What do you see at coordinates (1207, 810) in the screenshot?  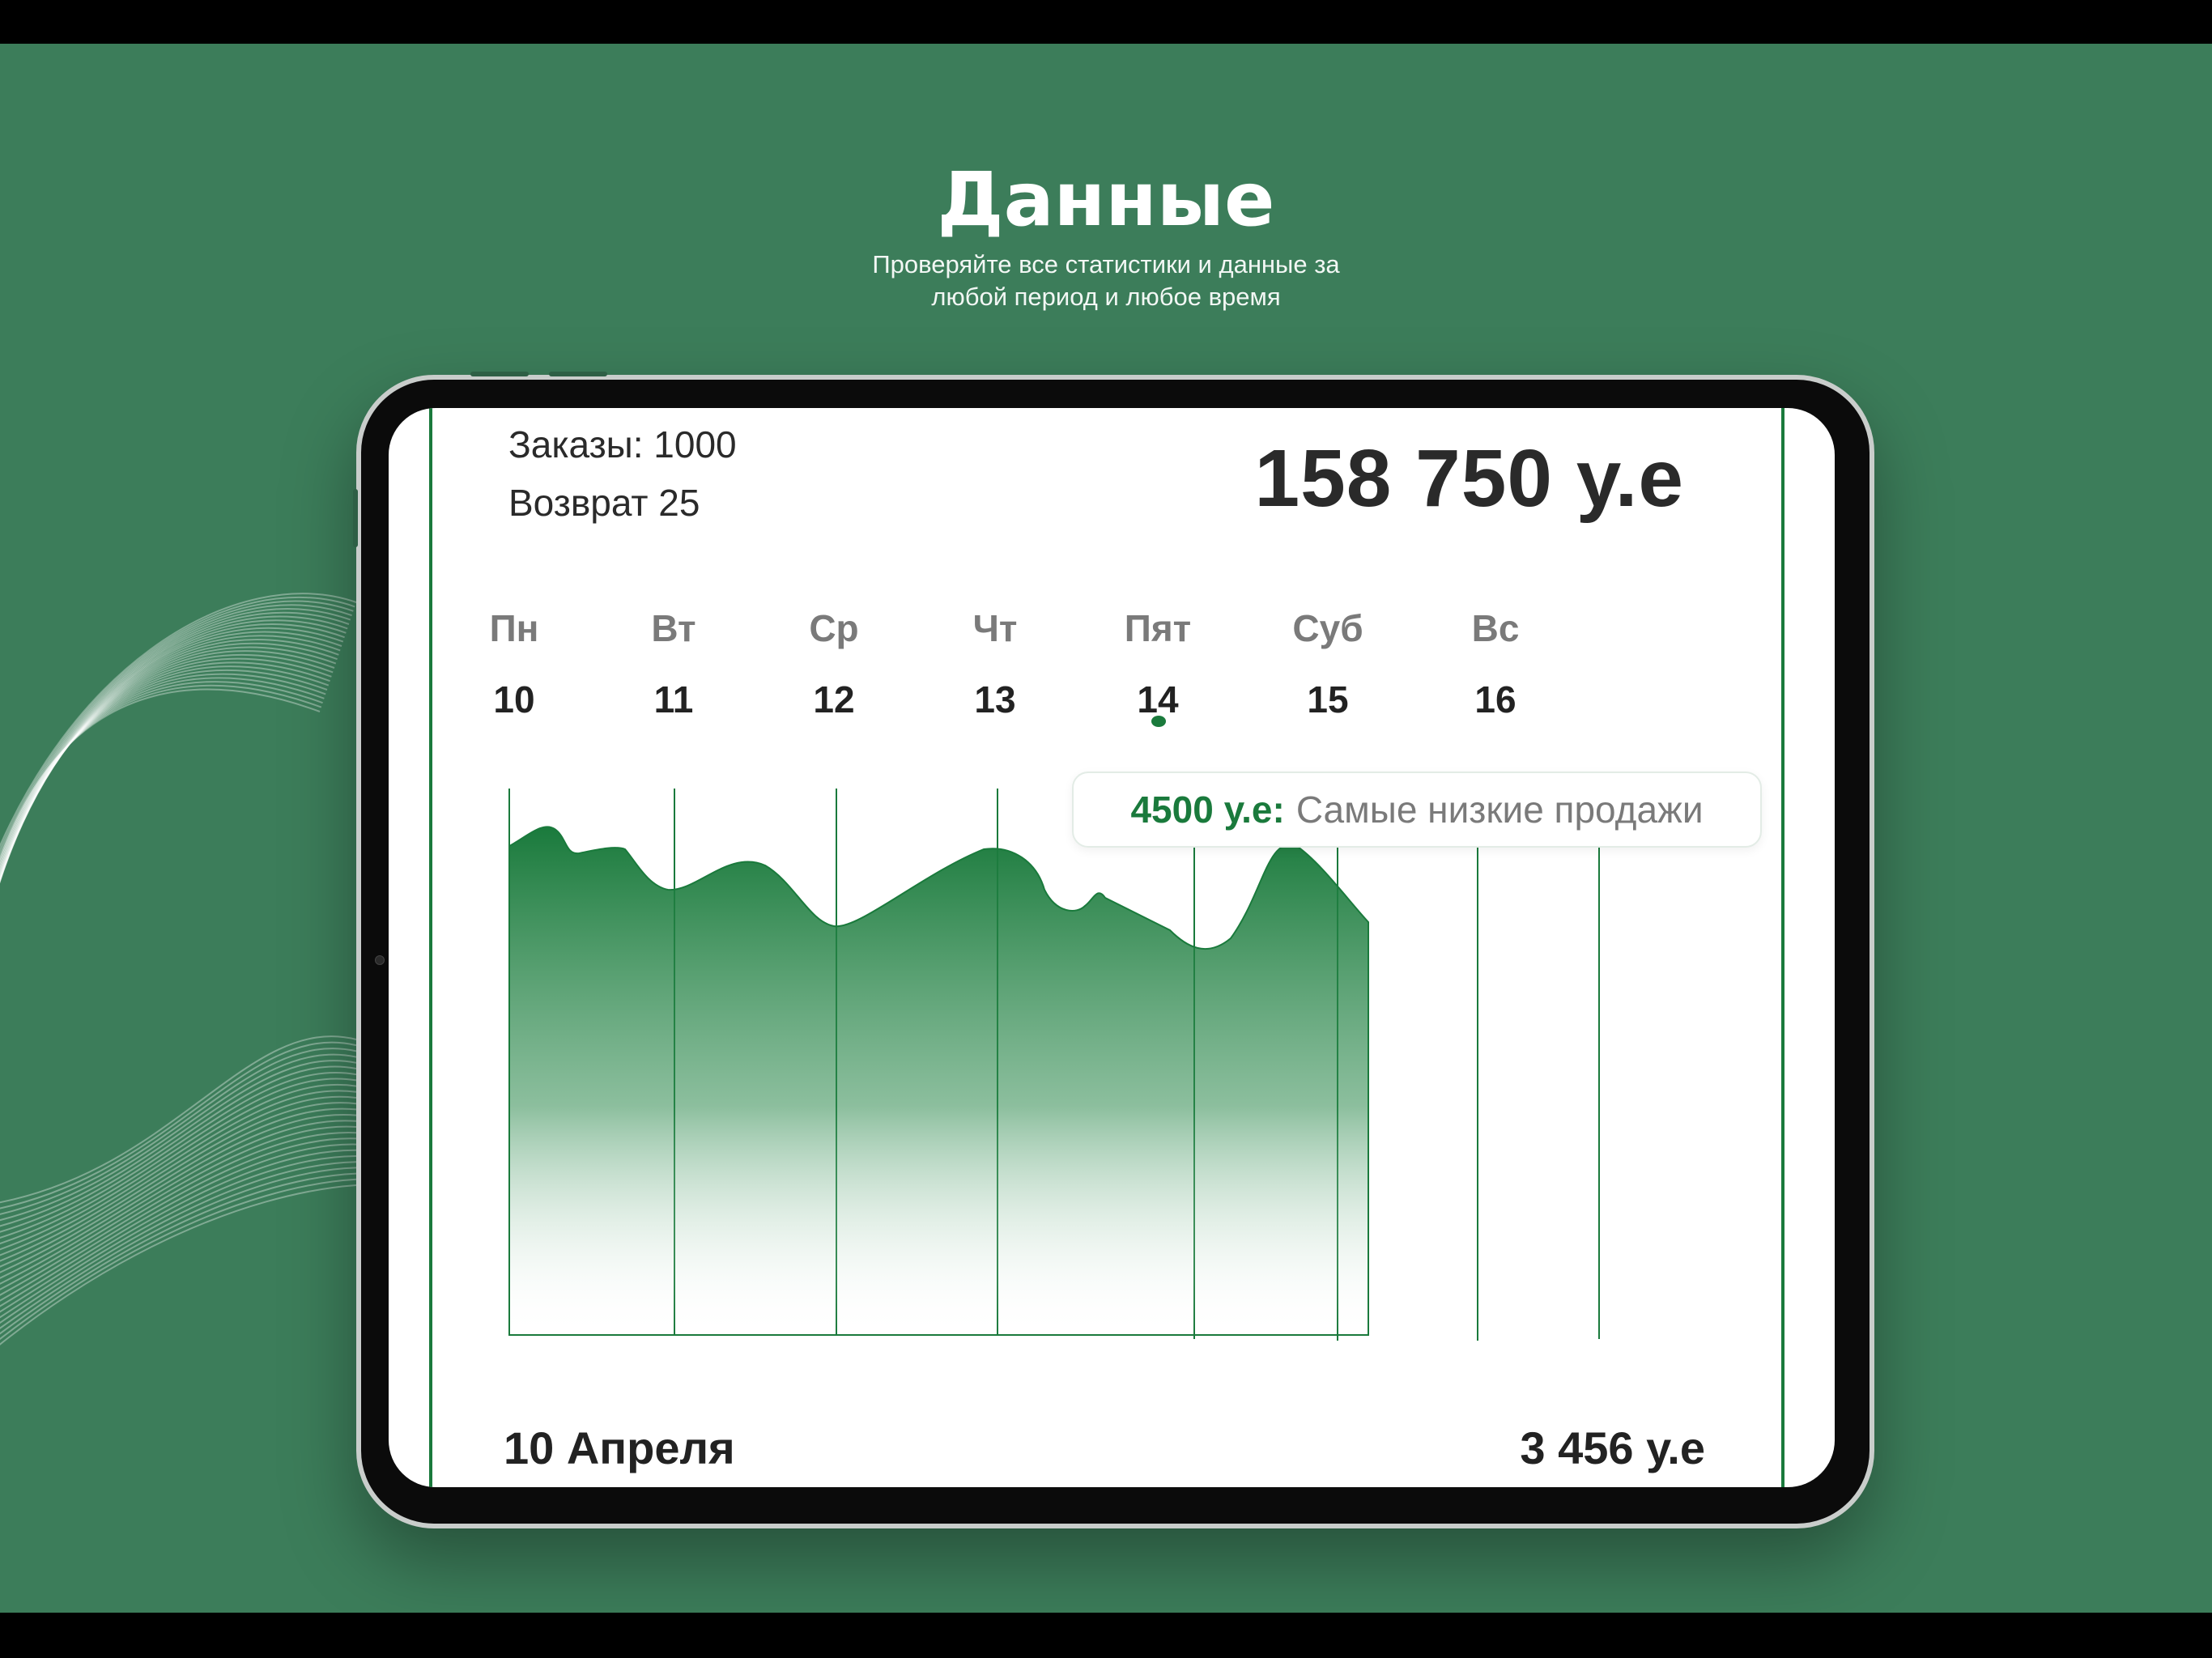 I see `tooltip-value: 4500 у.е:` at bounding box center [1207, 810].